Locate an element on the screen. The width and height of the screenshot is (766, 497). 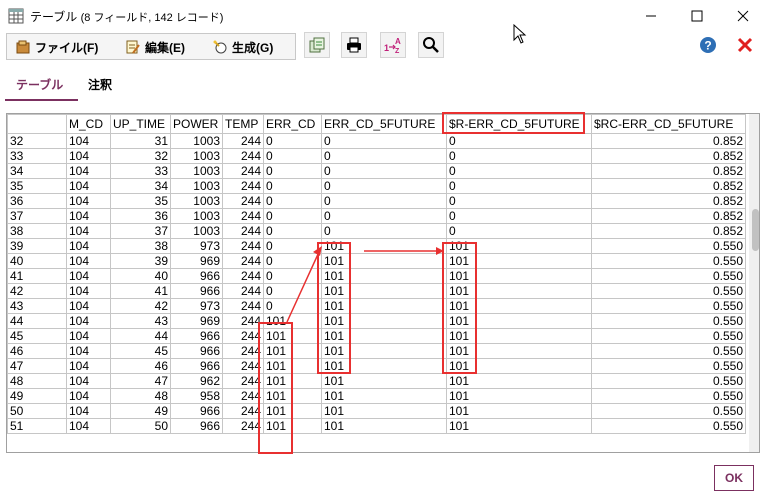
column-header: M_CD is located at coordinates (88, 124).